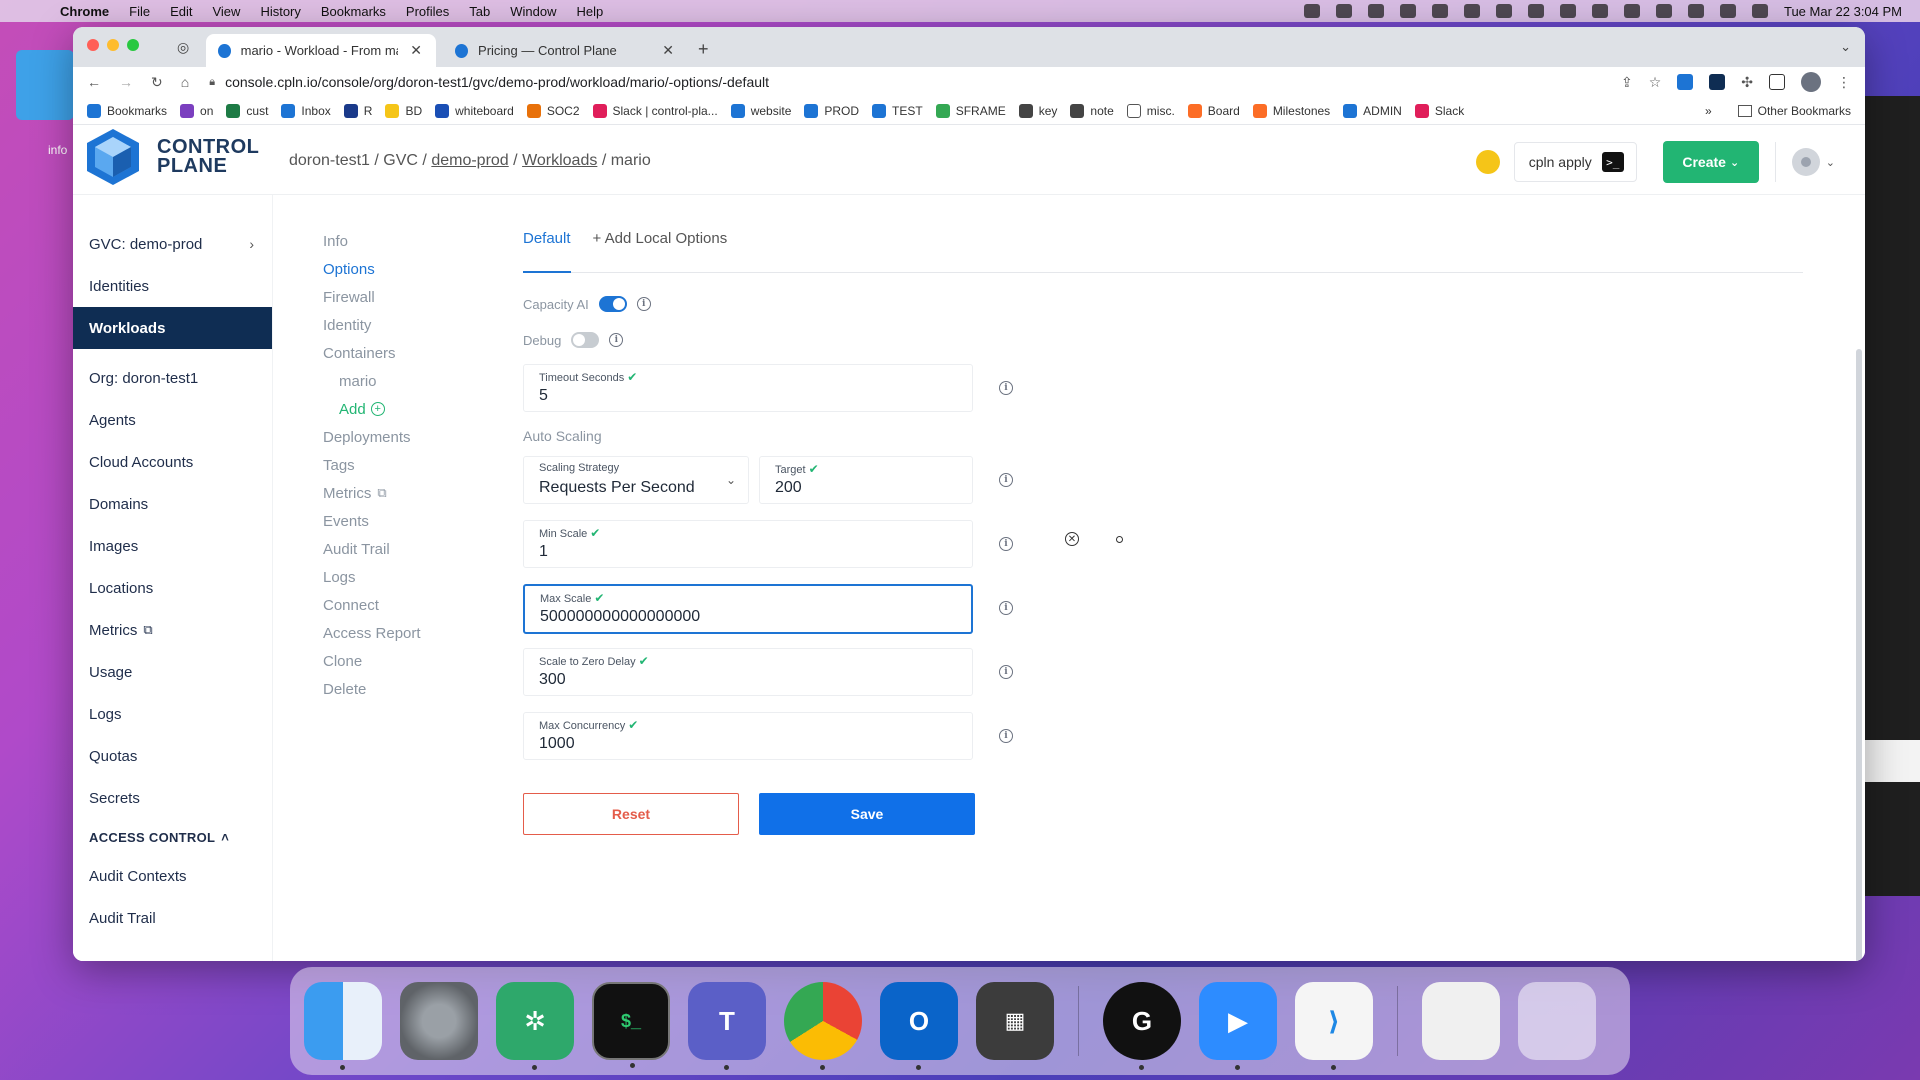 Image resolution: width=1920 pixels, height=1080 pixels. What do you see at coordinates (416, 50) in the screenshot?
I see `close-tab-icon: ✕` at bounding box center [416, 50].